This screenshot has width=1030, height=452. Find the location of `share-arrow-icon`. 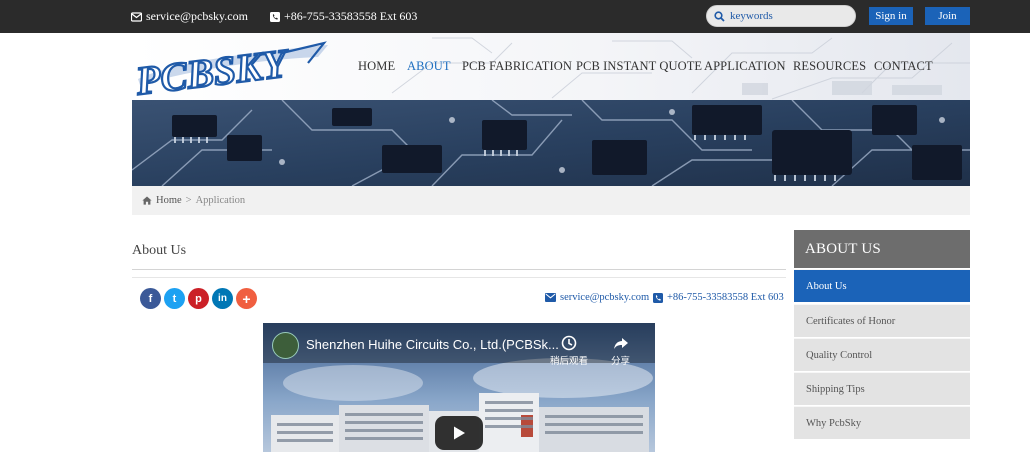

share-arrow-icon is located at coordinates (620, 343).